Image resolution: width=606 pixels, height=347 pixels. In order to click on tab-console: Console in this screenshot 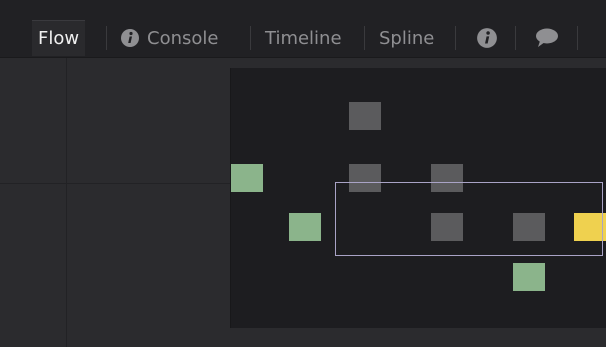, I will do `click(169, 38)`.